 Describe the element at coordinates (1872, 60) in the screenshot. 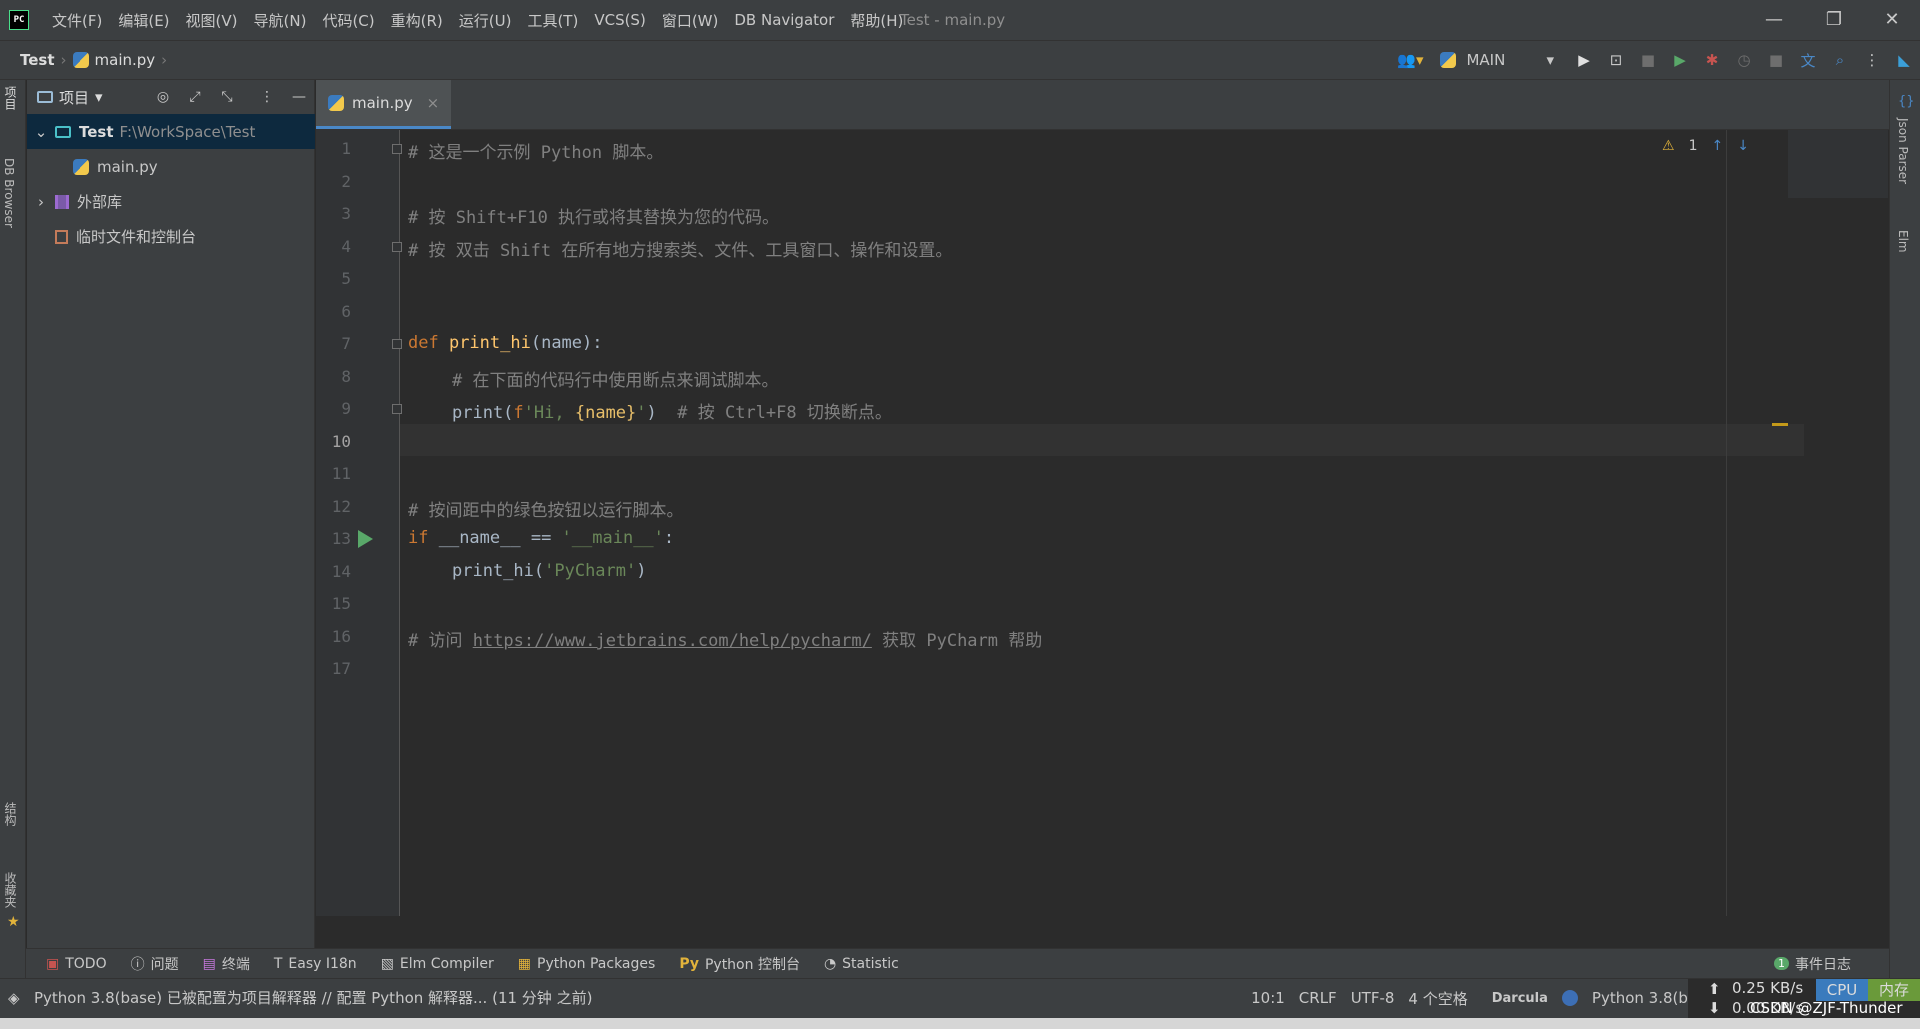

I see `more-icon: ⋮` at that location.